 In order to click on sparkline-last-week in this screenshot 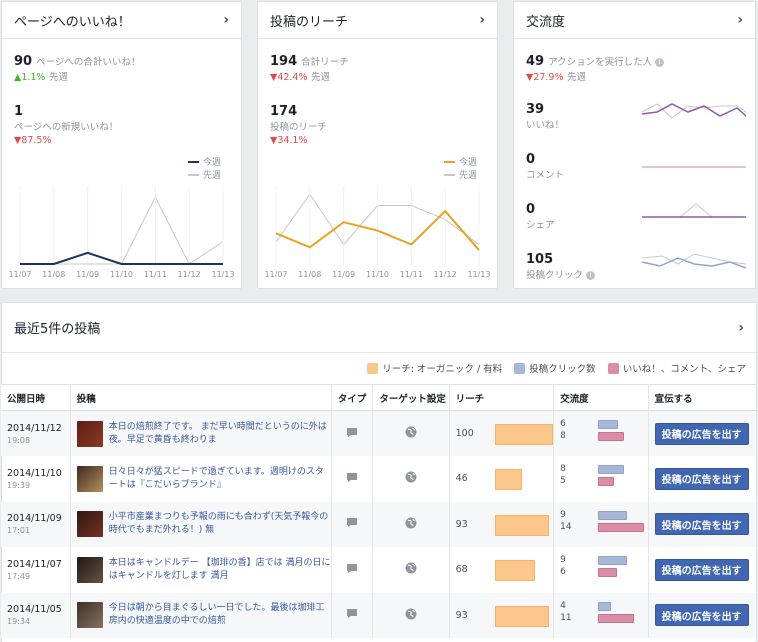, I will do `click(694, 210)`.